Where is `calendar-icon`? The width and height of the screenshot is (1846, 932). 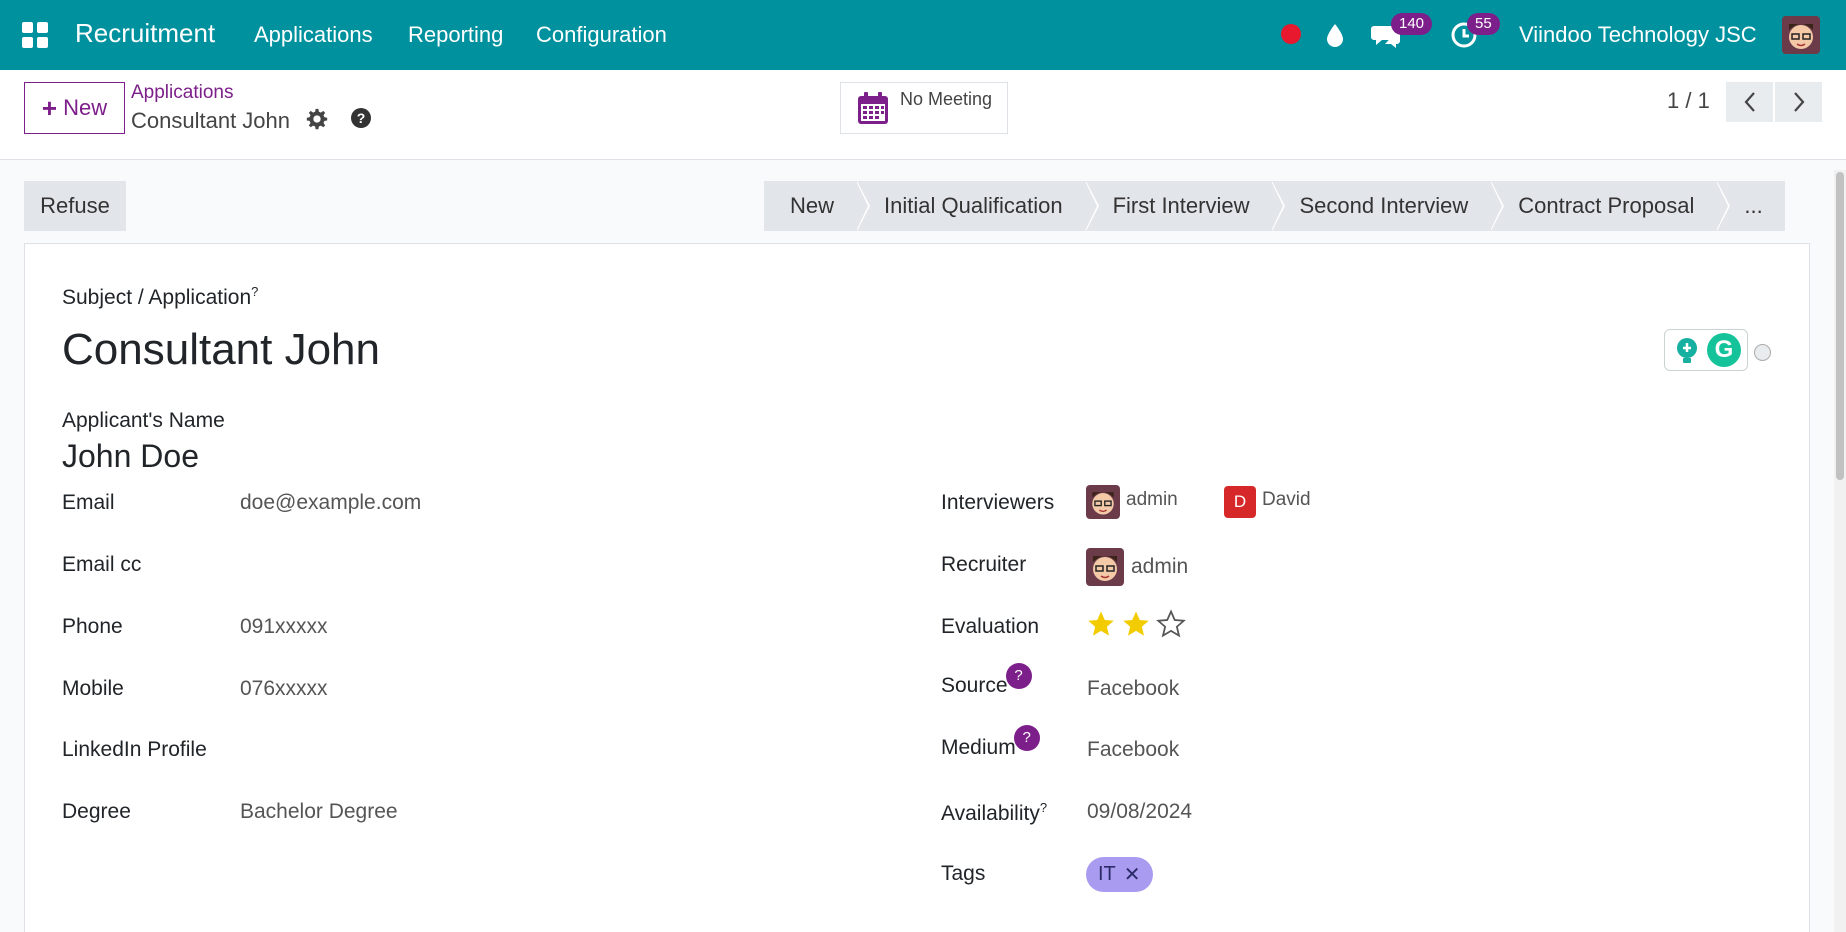
calendar-icon is located at coordinates (873, 108).